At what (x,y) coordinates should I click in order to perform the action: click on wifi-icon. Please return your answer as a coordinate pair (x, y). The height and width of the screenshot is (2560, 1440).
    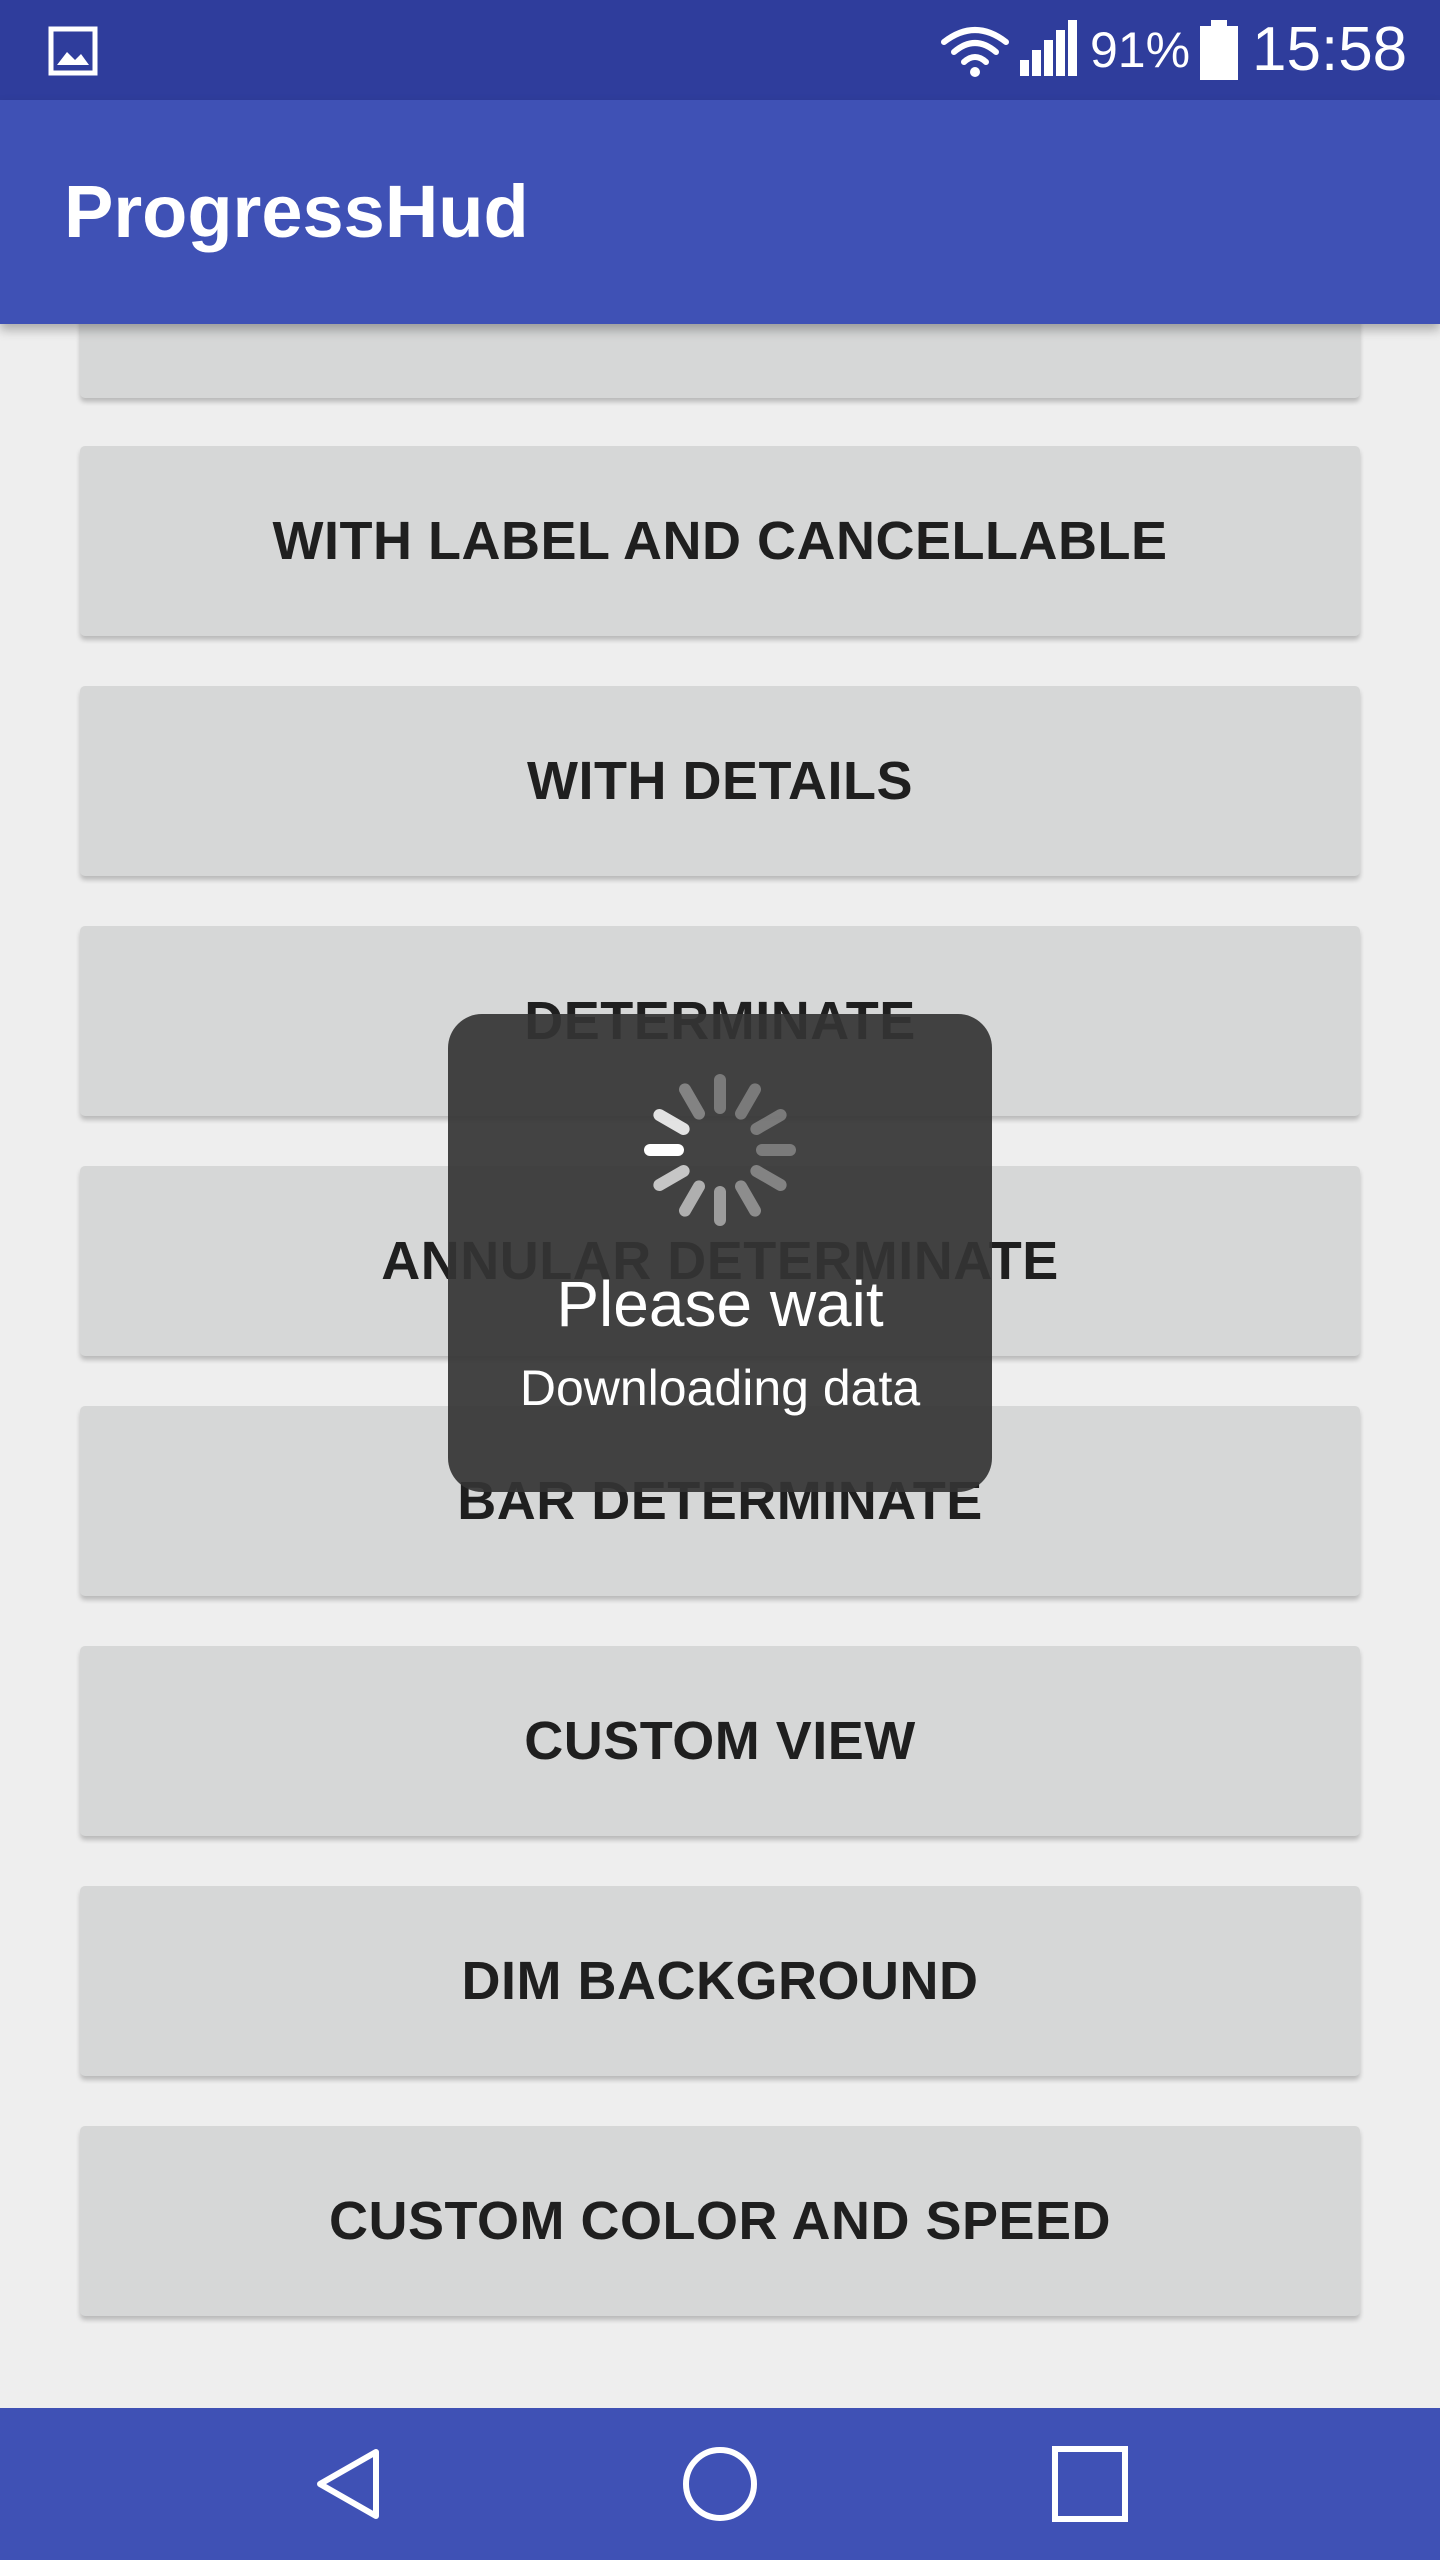
    Looking at the image, I should click on (975, 52).